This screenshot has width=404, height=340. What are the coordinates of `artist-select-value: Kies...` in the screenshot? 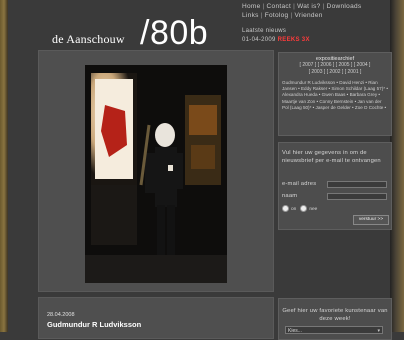 It's located at (295, 331).